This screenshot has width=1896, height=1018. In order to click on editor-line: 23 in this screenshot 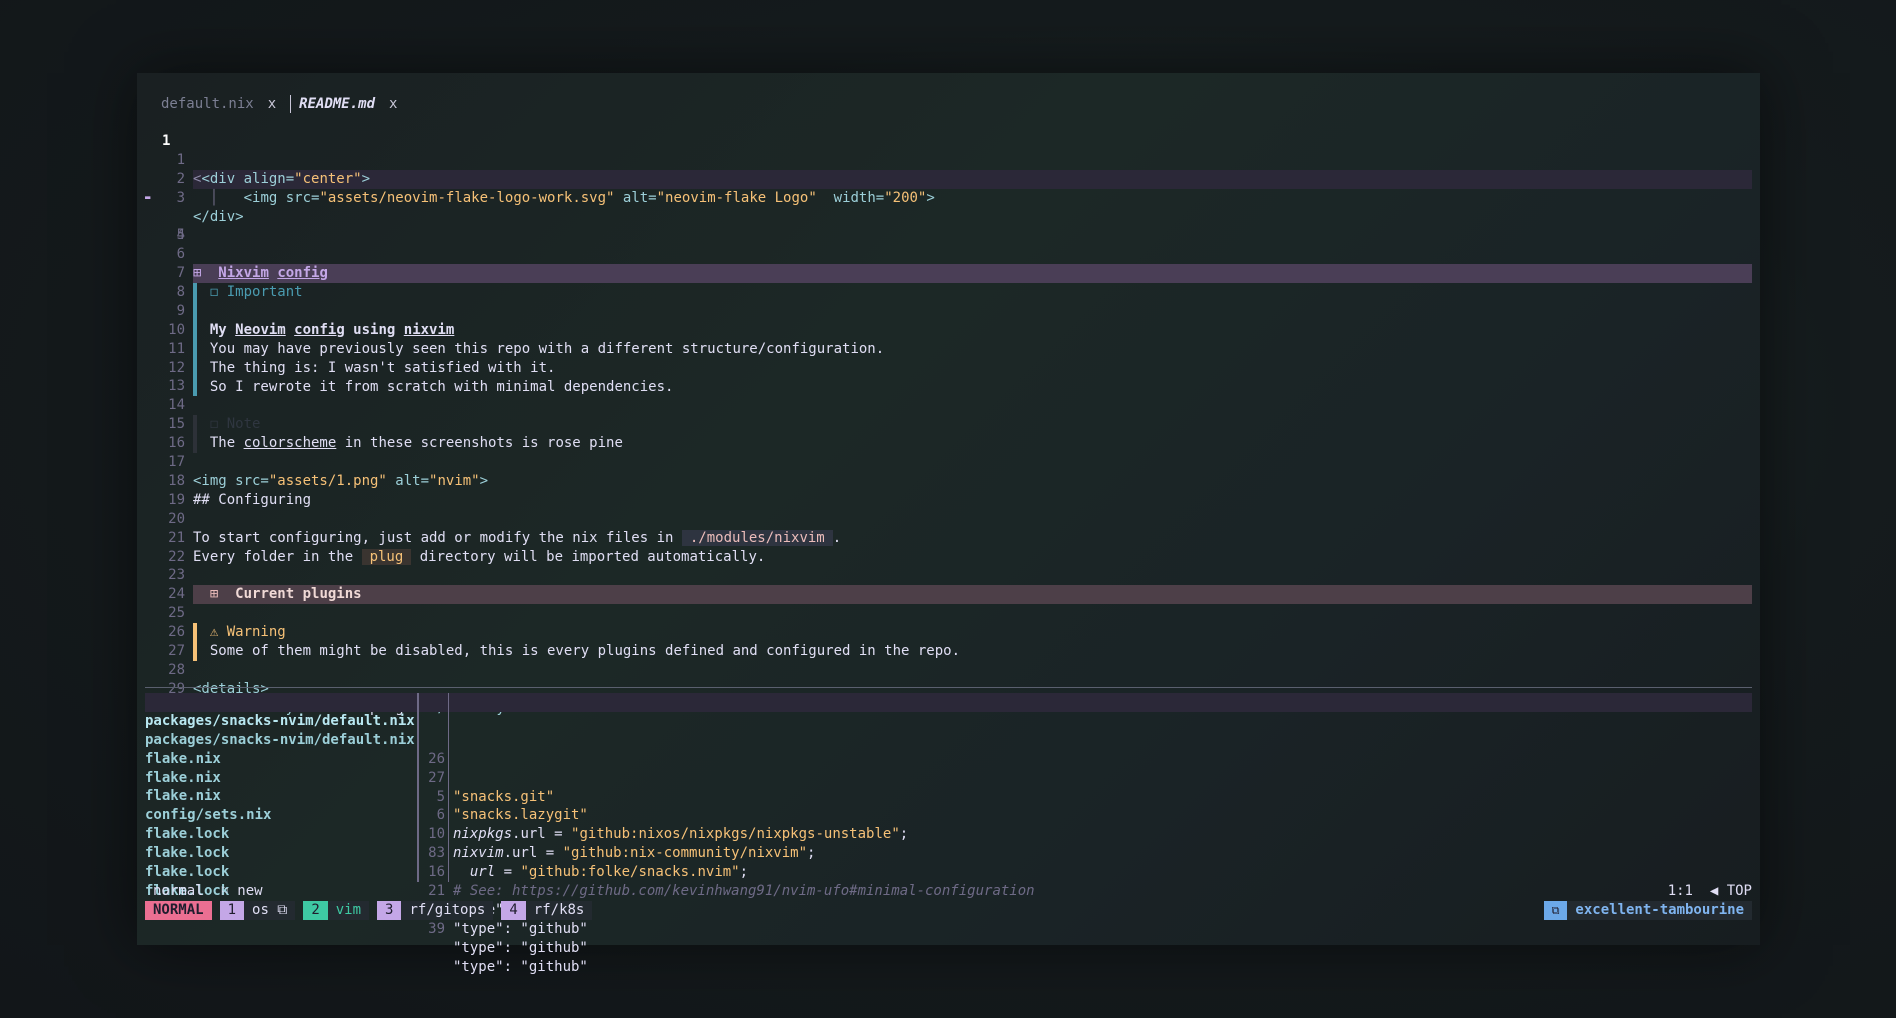, I will do `click(948, 565)`.